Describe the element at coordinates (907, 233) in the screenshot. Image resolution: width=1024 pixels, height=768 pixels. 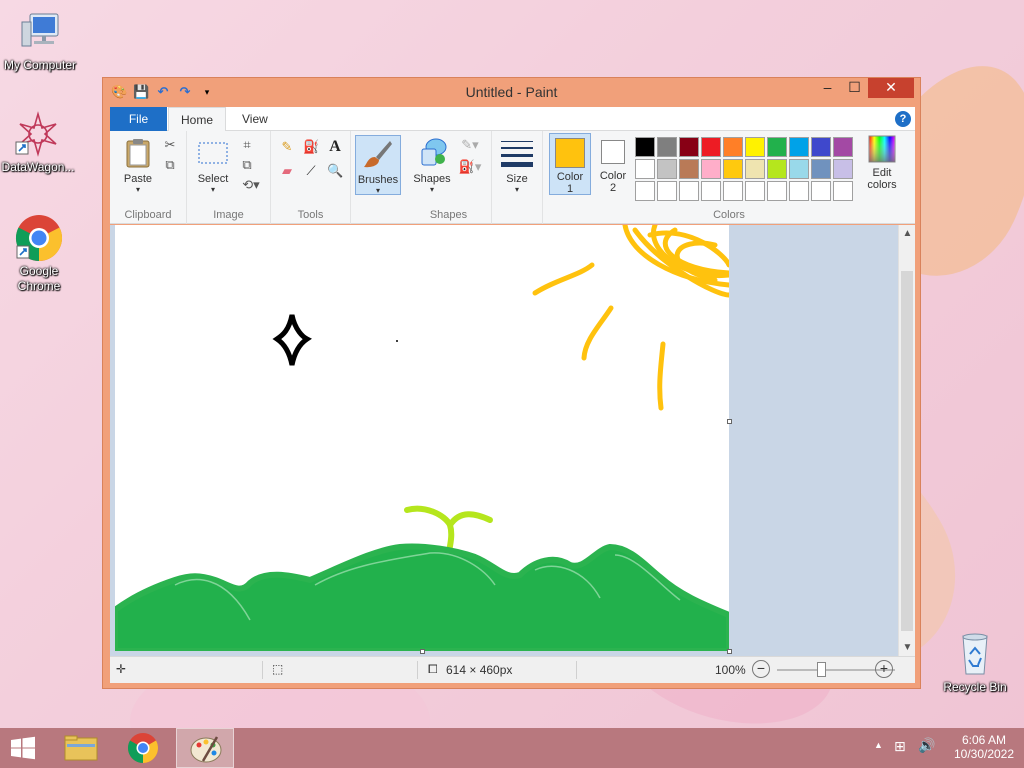
I see `scroll-up-icon: ▲` at that location.